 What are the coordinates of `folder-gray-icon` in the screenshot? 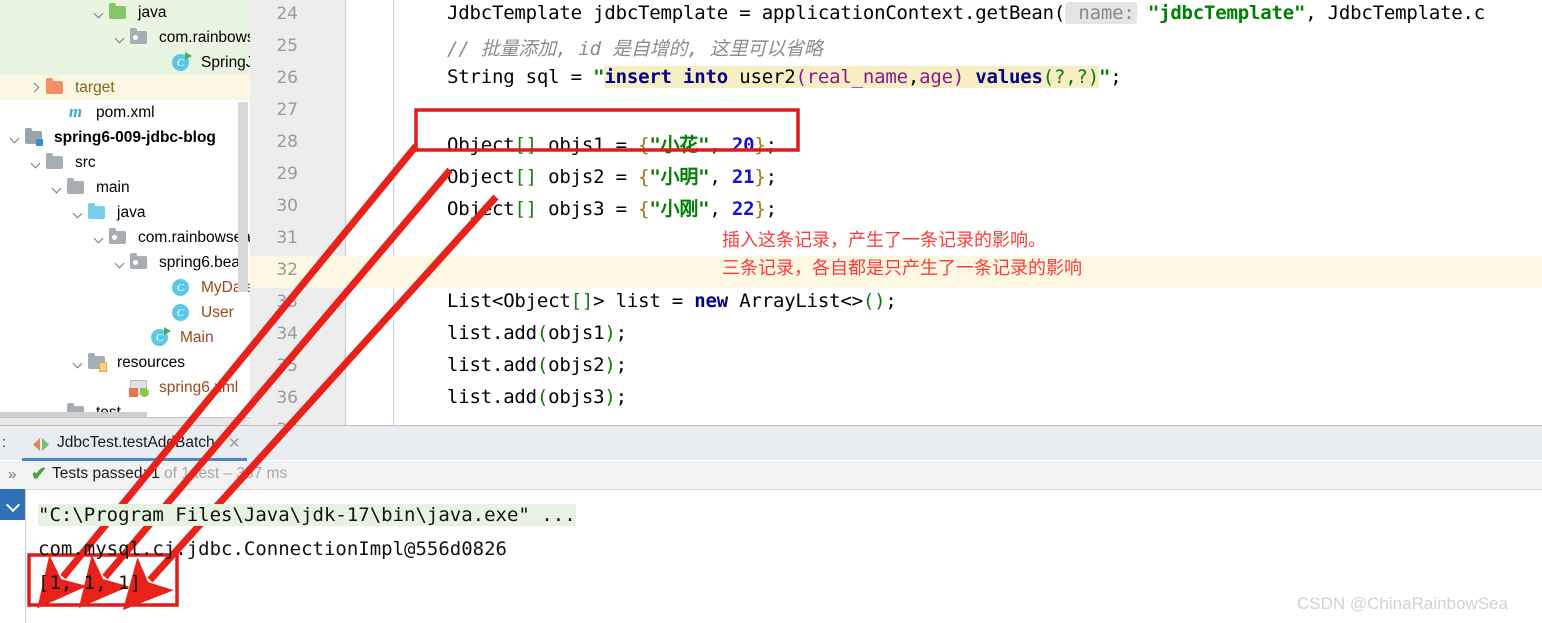 It's located at (57, 161).